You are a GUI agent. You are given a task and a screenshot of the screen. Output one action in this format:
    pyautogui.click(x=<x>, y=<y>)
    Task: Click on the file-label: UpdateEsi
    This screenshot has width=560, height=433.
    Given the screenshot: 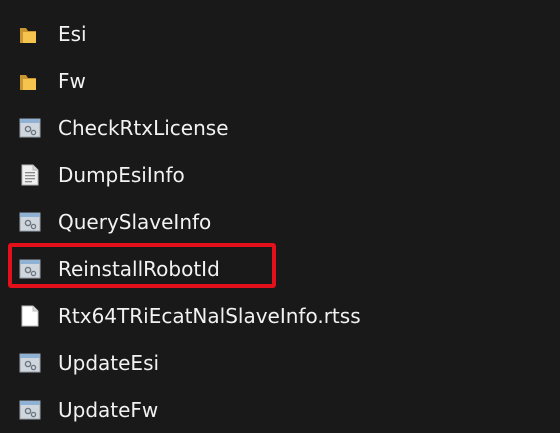 What is the action you would take?
    pyautogui.click(x=109, y=362)
    